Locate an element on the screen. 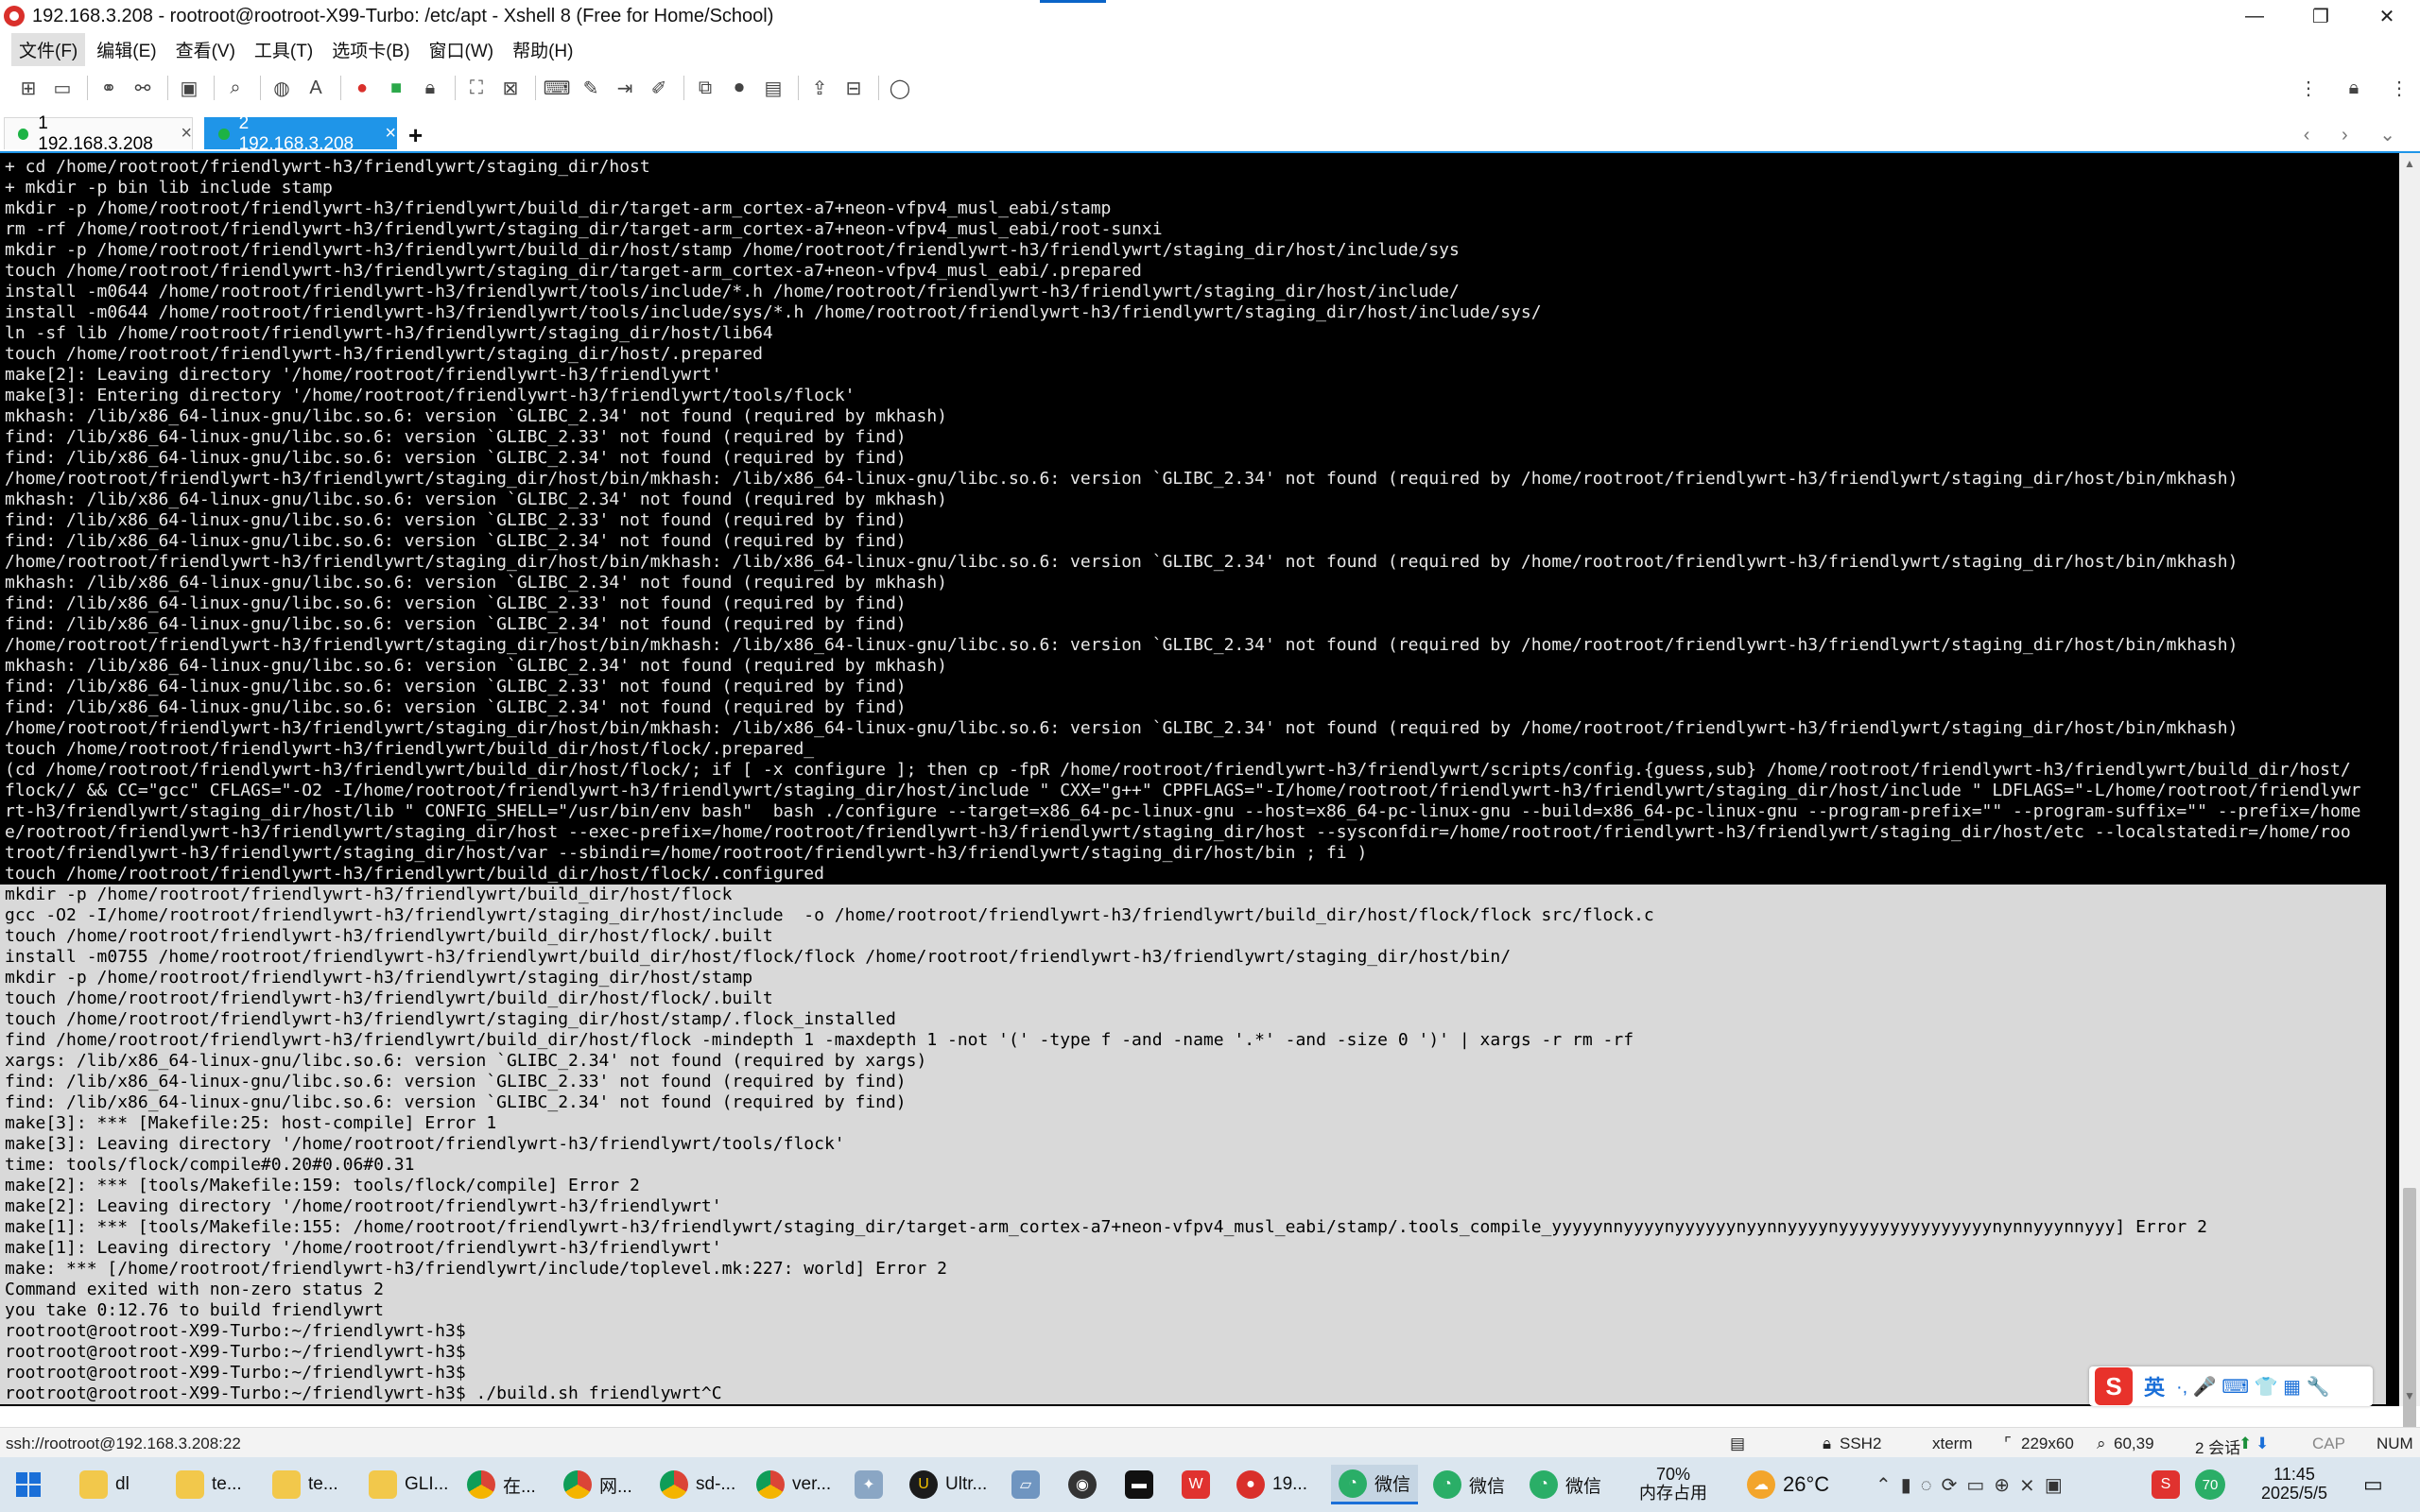  lock-session-icon: ⊠ is located at coordinates (511, 88).